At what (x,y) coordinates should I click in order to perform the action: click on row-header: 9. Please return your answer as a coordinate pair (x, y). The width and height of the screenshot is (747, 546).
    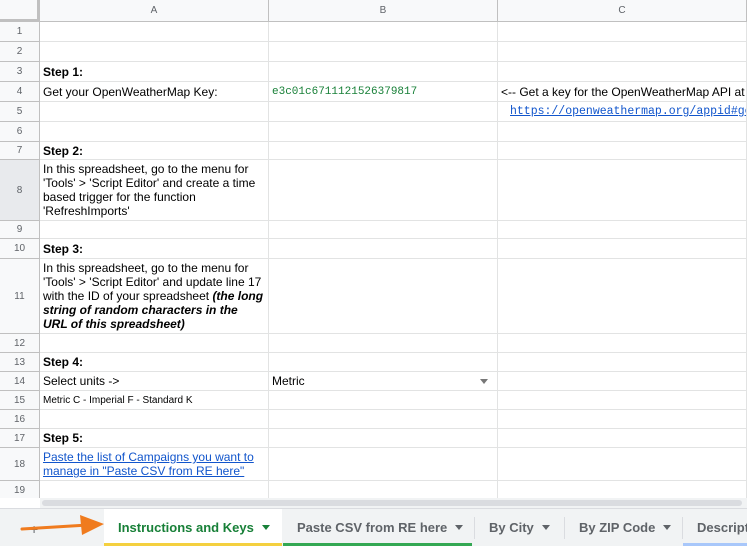
    Looking at the image, I should click on (20, 230).